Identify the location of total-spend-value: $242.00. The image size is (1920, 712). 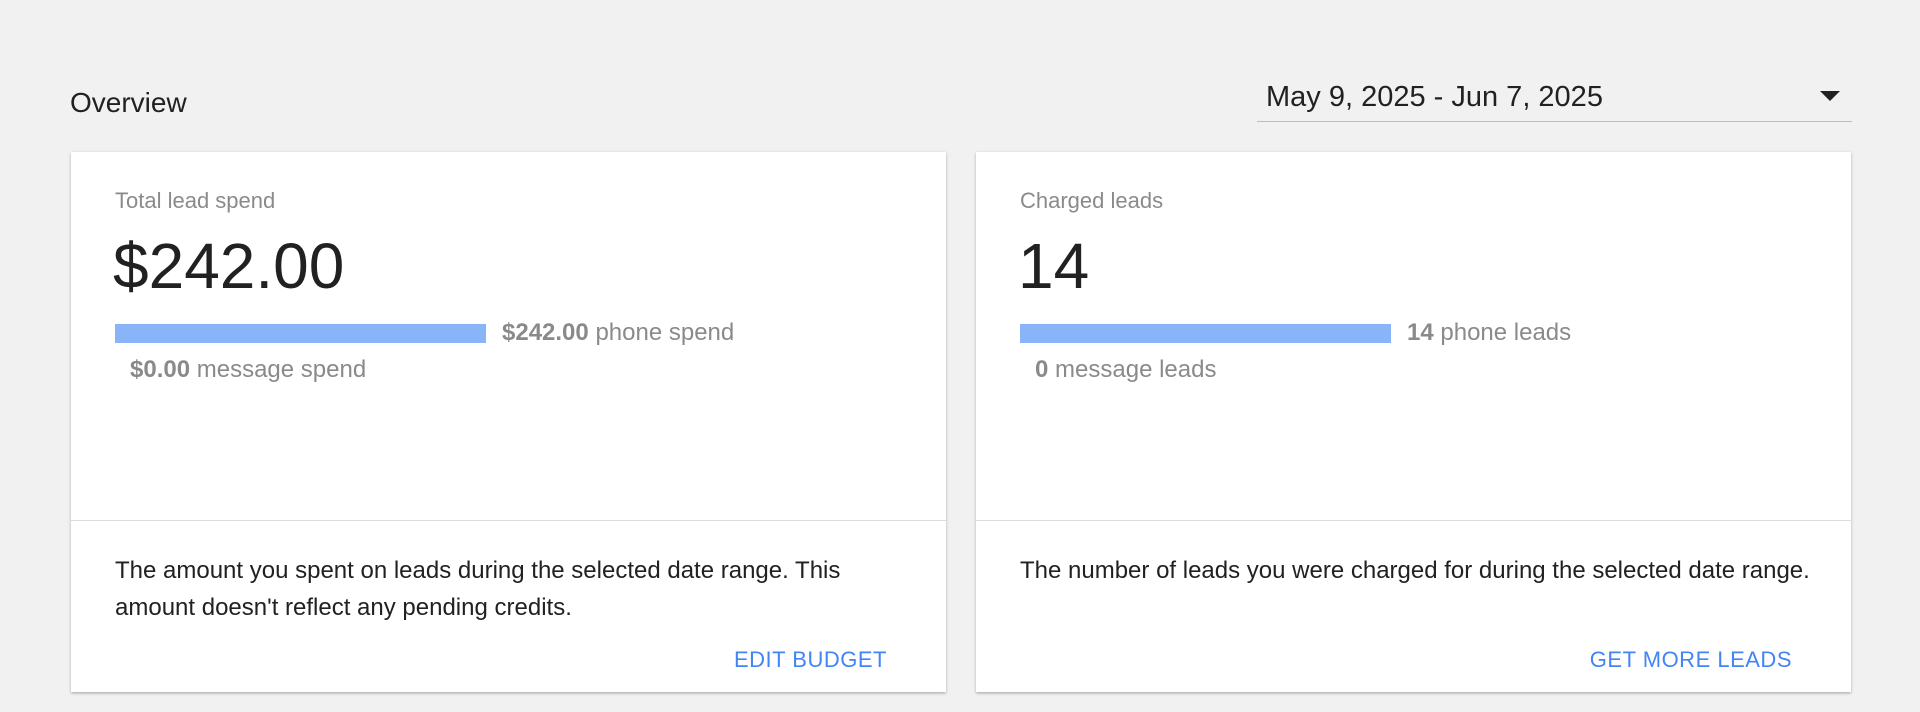
(229, 266).